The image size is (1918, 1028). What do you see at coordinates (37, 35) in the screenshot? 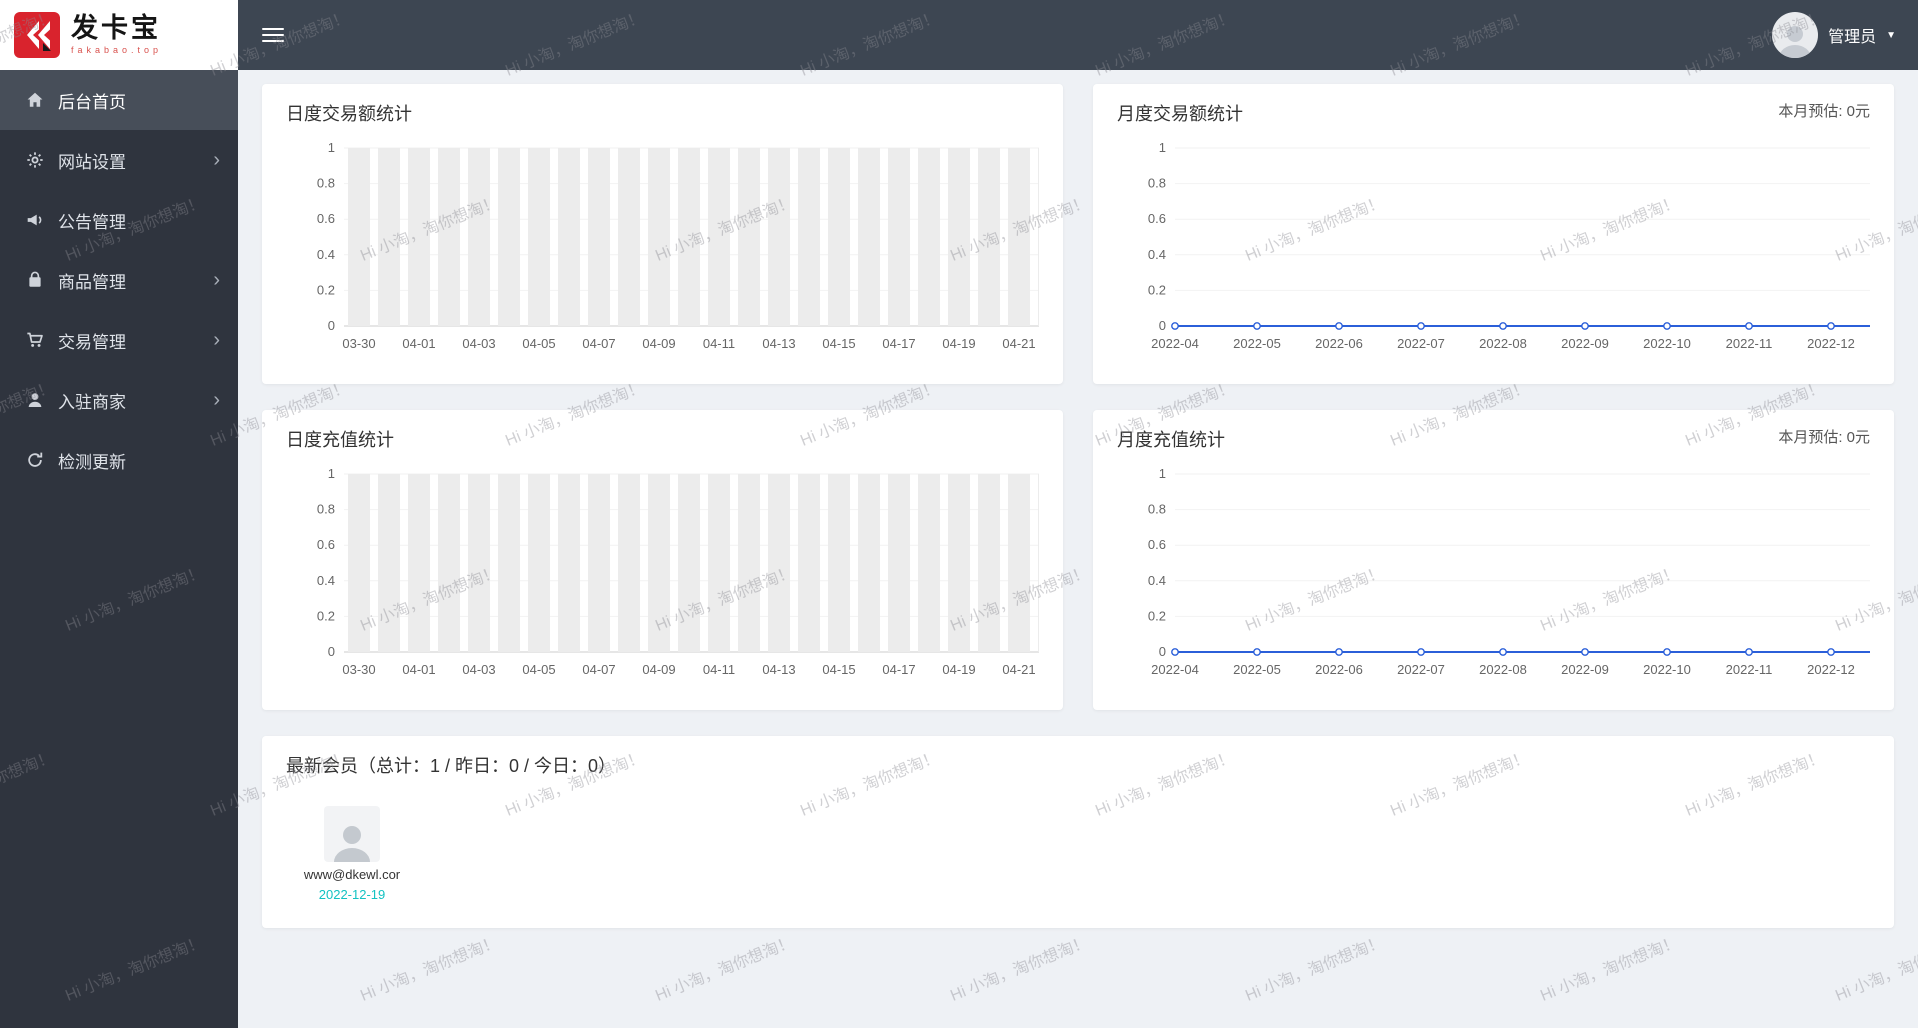
I see `brand-logo-icon` at bounding box center [37, 35].